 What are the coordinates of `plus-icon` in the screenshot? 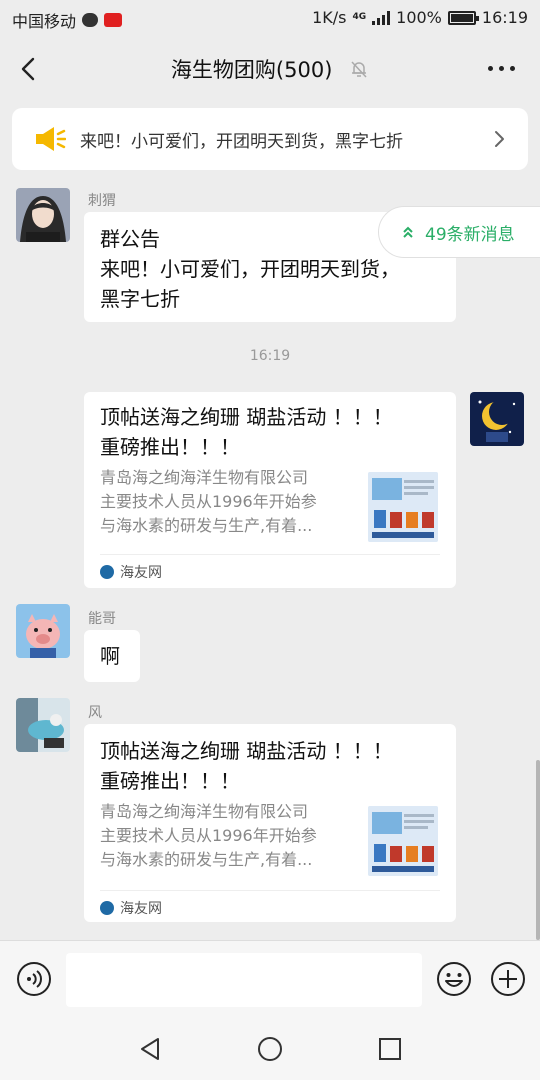 It's located at (508, 979).